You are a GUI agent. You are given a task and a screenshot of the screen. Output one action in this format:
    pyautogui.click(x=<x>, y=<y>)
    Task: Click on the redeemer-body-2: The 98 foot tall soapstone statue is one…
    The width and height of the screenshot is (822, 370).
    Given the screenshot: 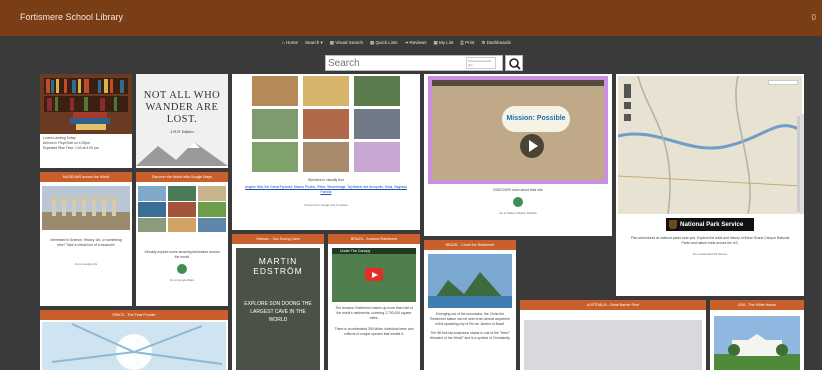 What is the action you would take?
    pyautogui.click(x=470, y=335)
    